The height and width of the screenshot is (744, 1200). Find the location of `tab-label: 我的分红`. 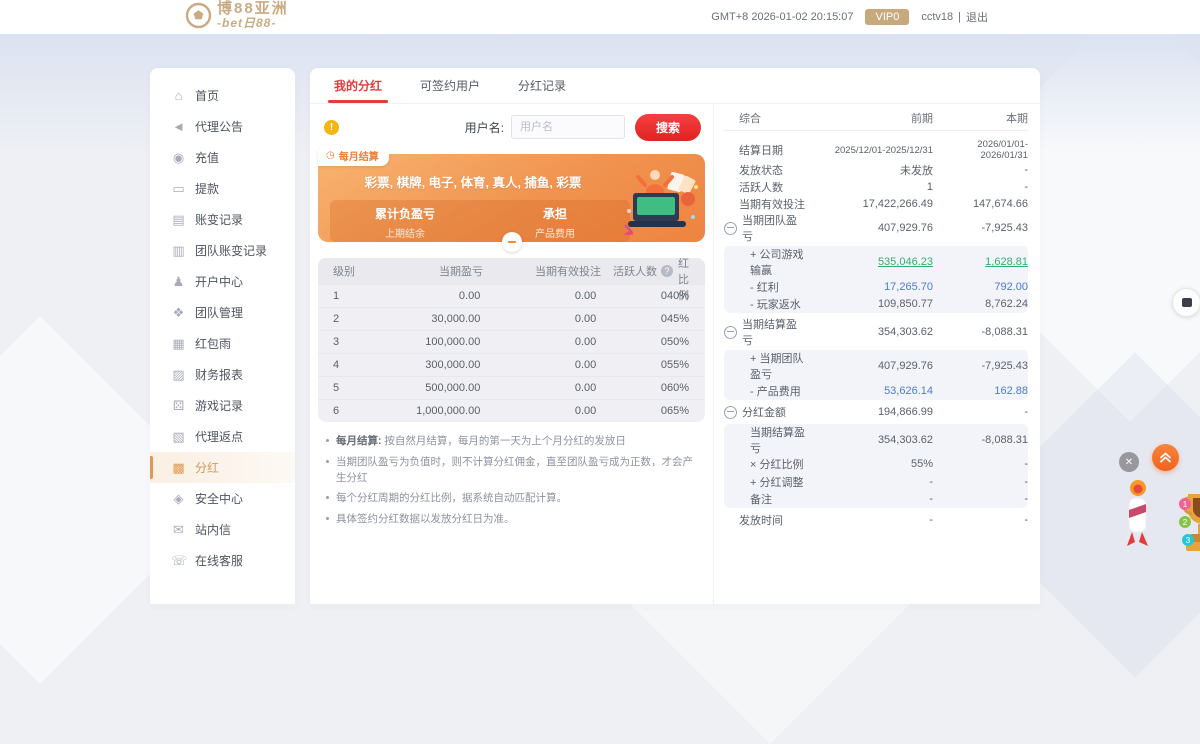

tab-label: 我的分红 is located at coordinates (358, 86).